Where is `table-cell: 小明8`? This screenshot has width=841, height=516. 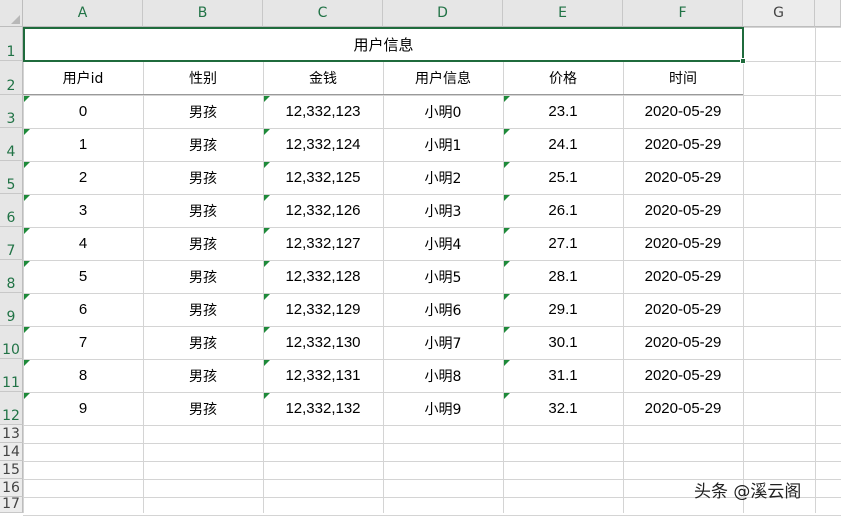
table-cell: 小明8 is located at coordinates (443, 375).